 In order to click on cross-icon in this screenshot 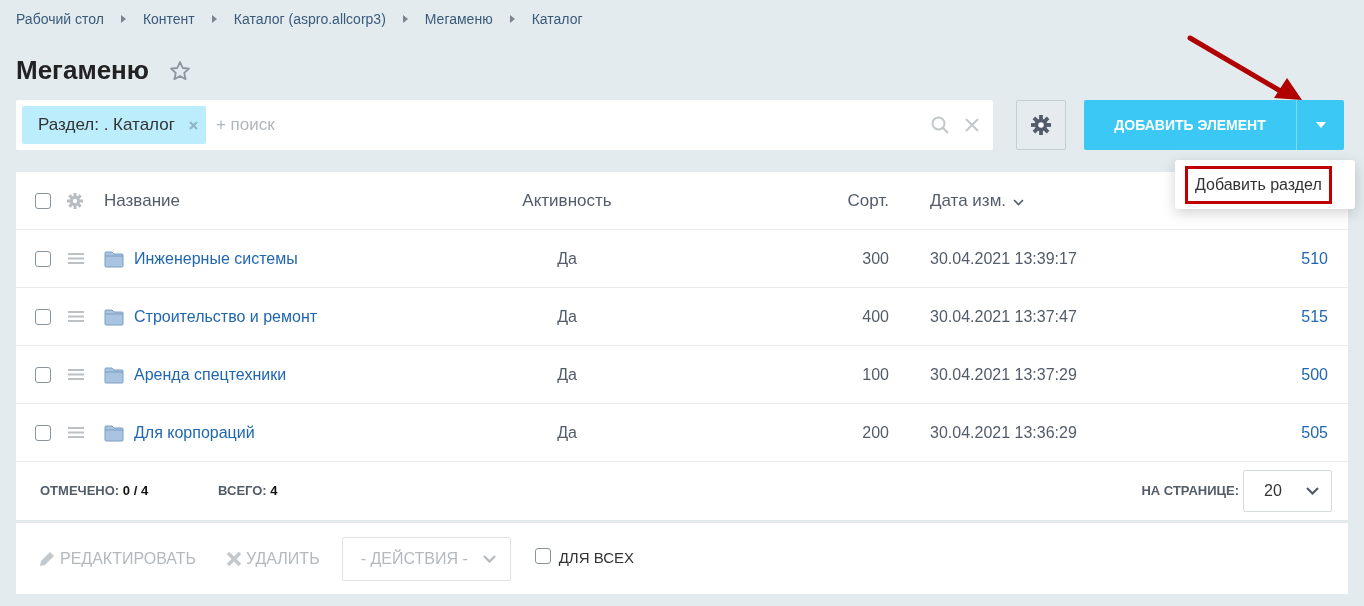, I will do `click(234, 558)`.